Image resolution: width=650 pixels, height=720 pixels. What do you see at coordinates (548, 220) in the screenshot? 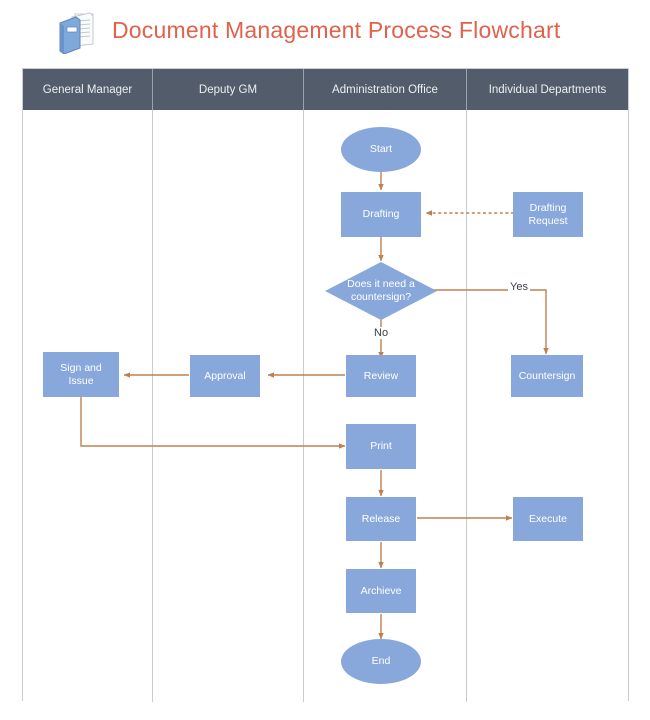
I see `node-label-line2: Request` at bounding box center [548, 220].